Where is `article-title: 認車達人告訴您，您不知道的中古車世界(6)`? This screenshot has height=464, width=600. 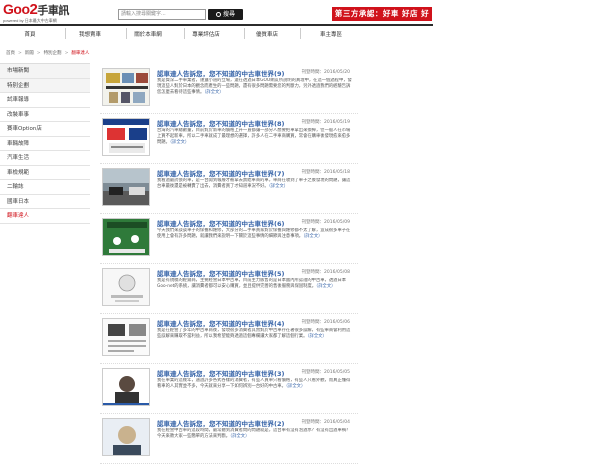
article-title: 認車達人告訴您，您不知道的中古車世界(6) is located at coordinates (220, 223).